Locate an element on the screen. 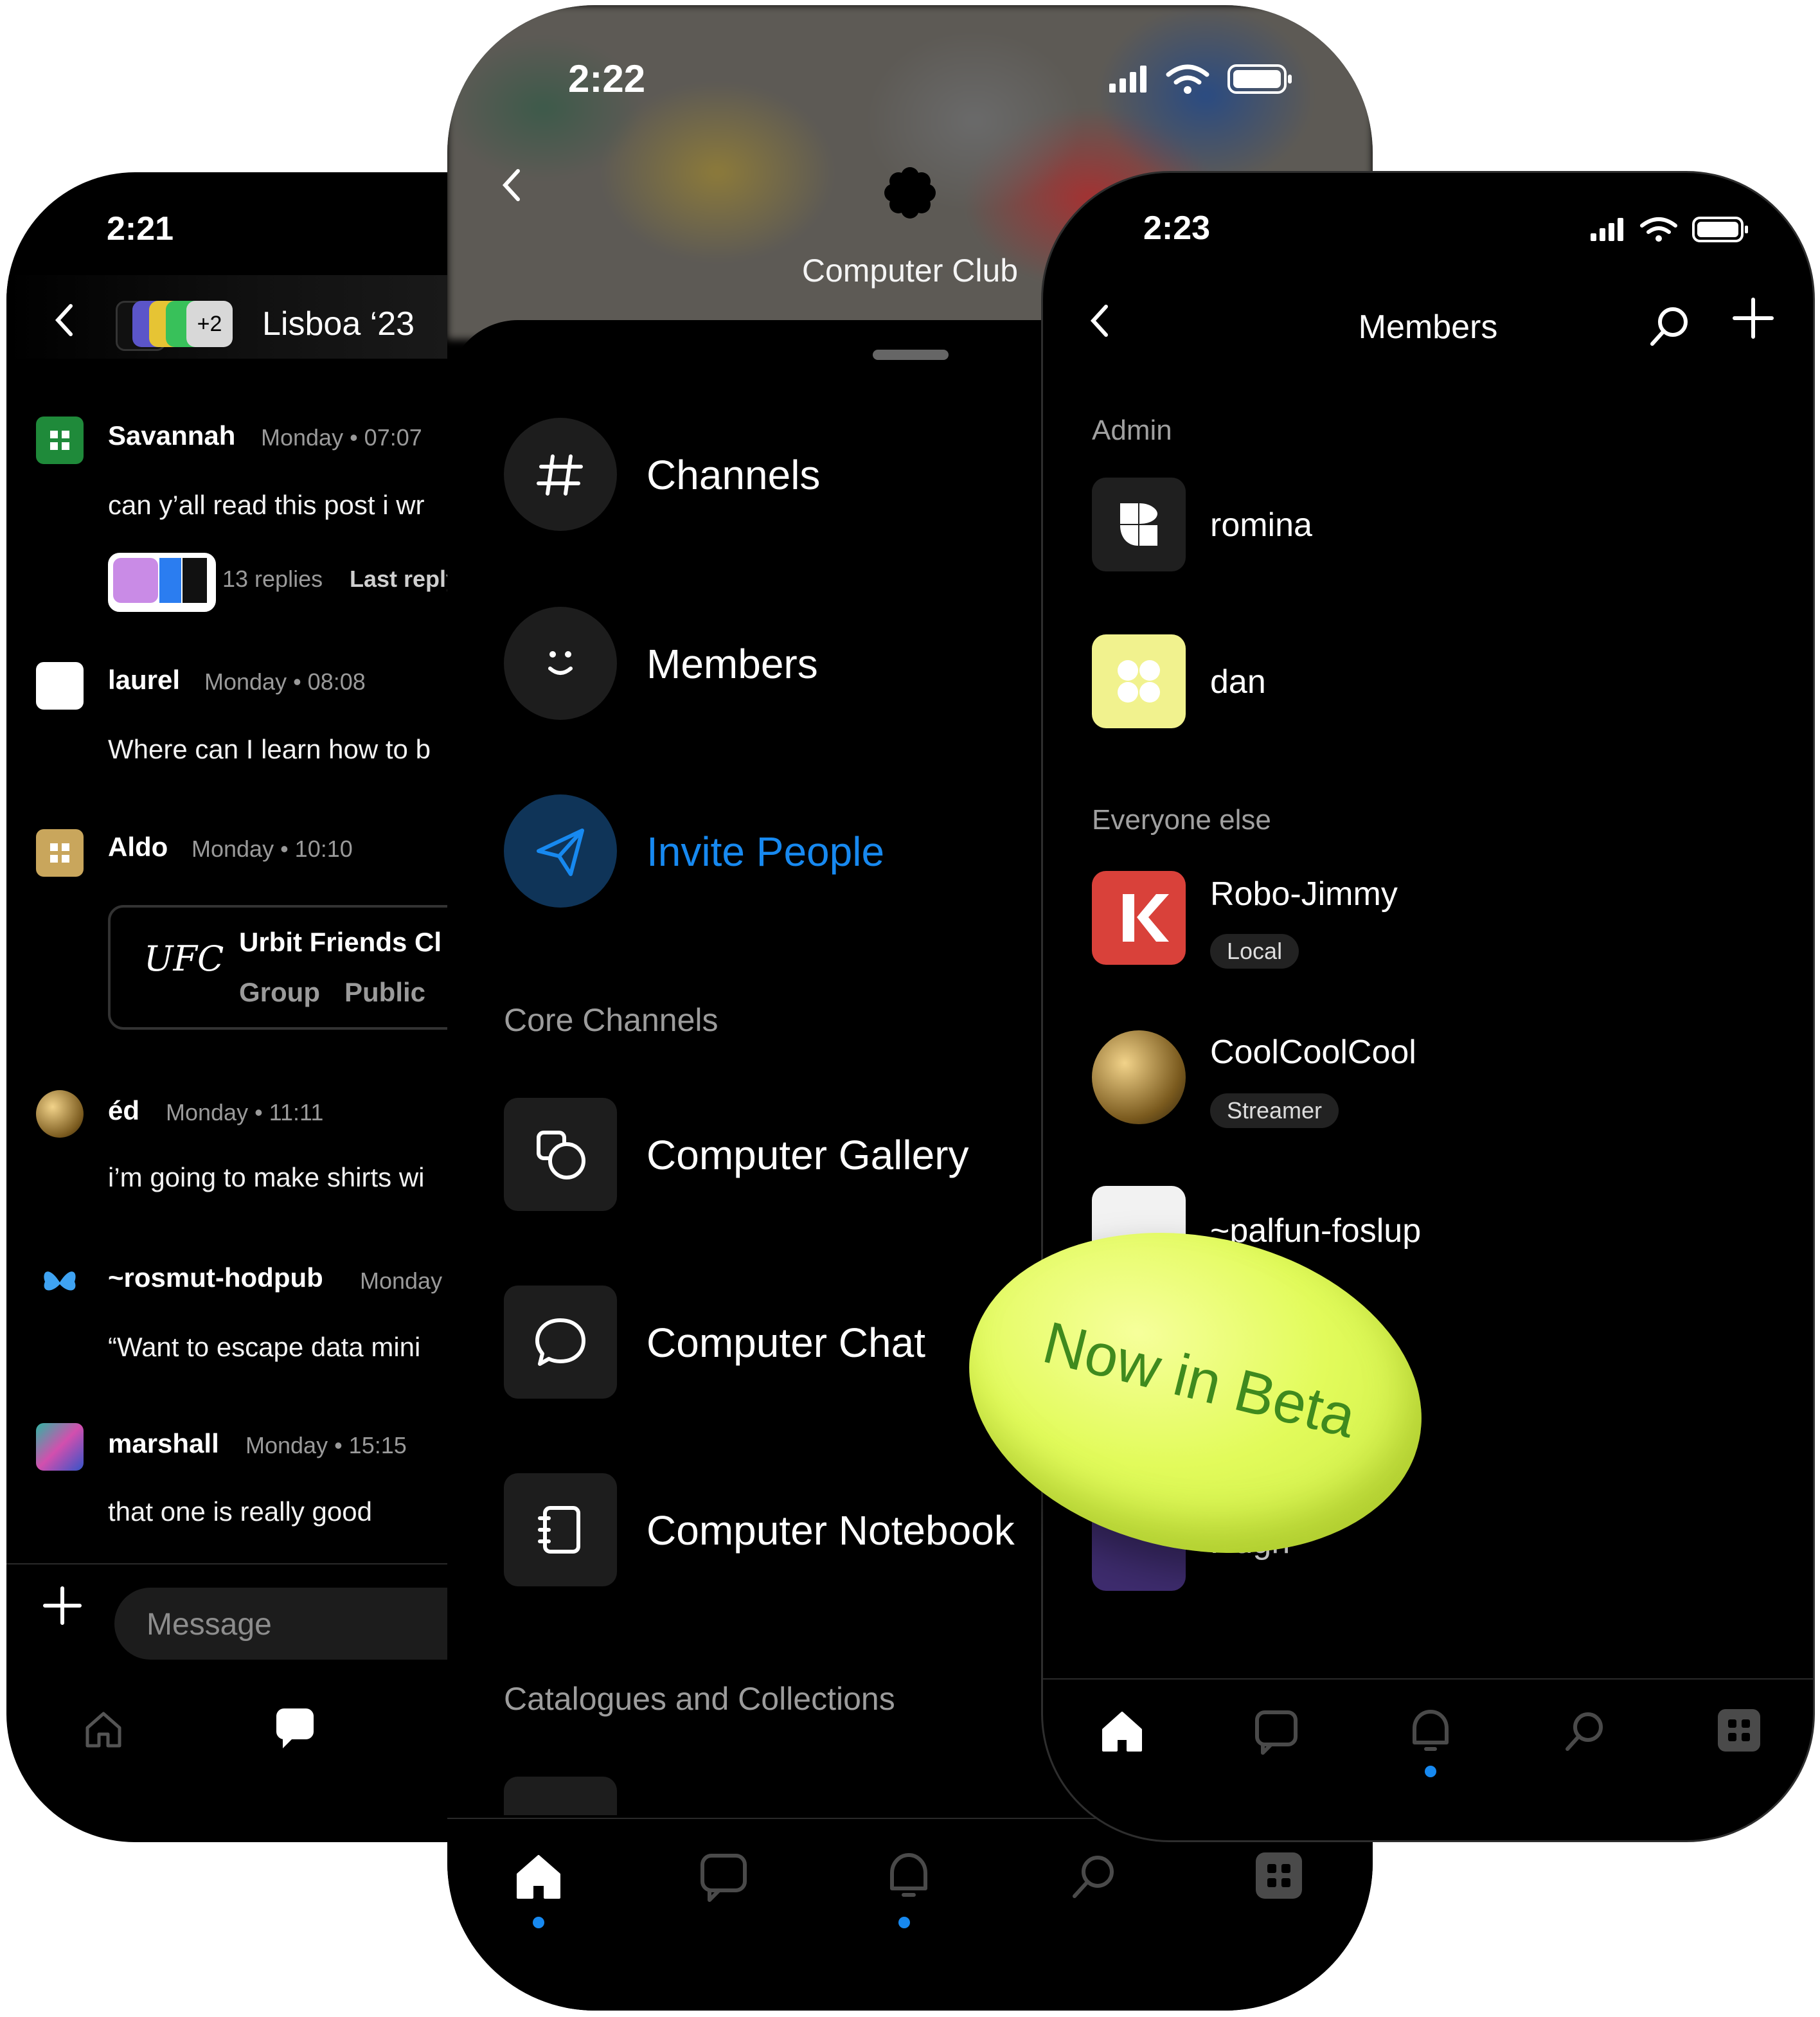 This screenshot has height=2017, width=1820. member-badge: Local is located at coordinates (1254, 951).